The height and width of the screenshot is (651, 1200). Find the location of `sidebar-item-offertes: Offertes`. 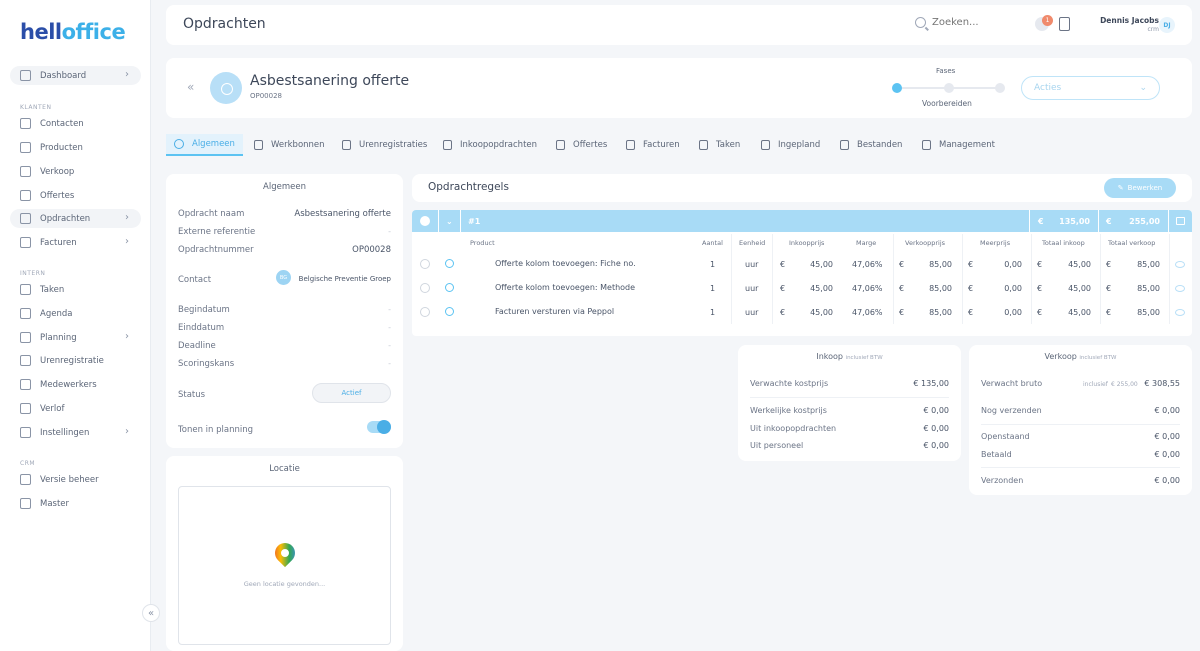

sidebar-item-offertes: Offertes is located at coordinates (75, 195).